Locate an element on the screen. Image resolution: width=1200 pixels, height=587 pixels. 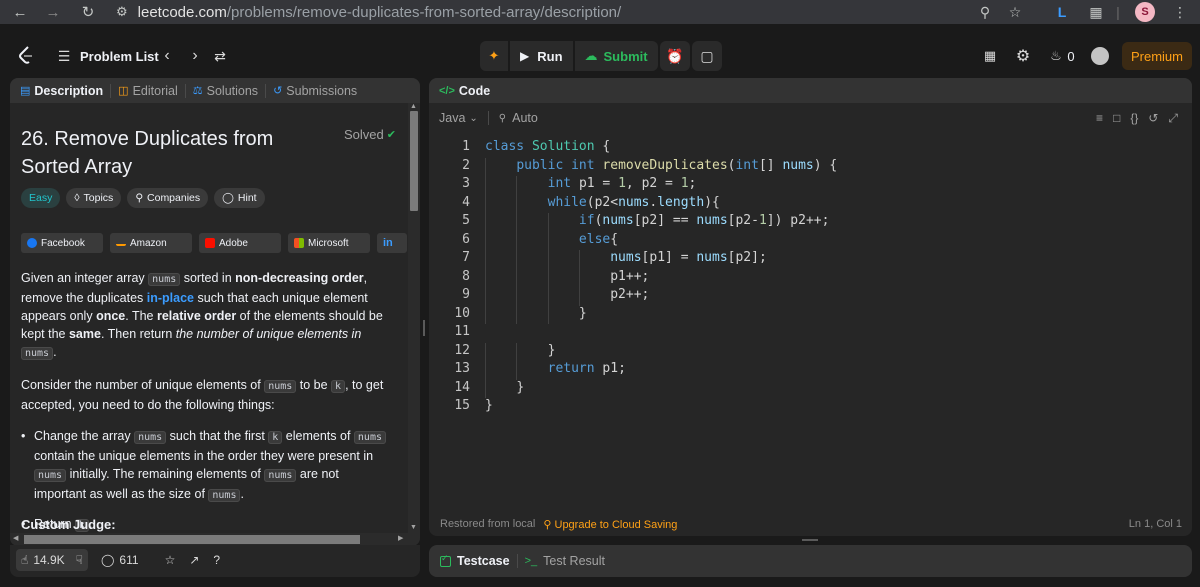
code-line: 3 int p1 = 1, p2 = 1; is located at coordinates (810, 185).